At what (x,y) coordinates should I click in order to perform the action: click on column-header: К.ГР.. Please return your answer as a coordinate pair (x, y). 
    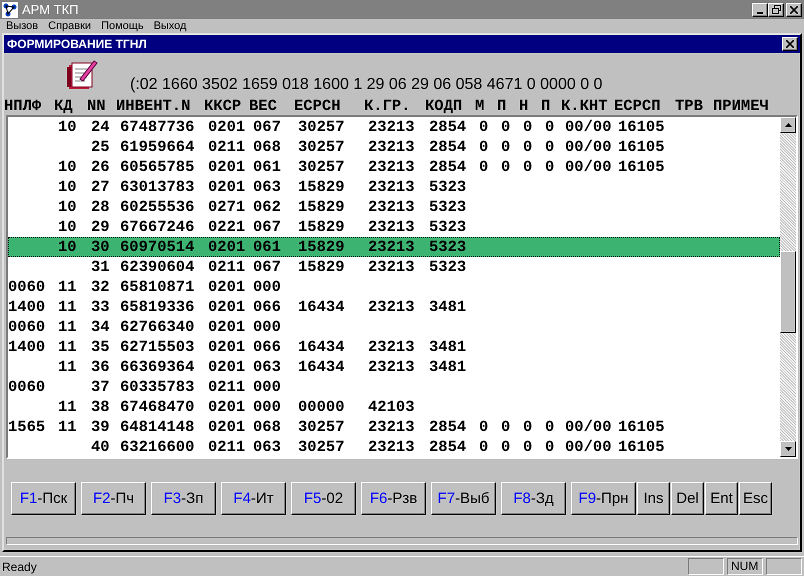
    Looking at the image, I should click on (388, 106).